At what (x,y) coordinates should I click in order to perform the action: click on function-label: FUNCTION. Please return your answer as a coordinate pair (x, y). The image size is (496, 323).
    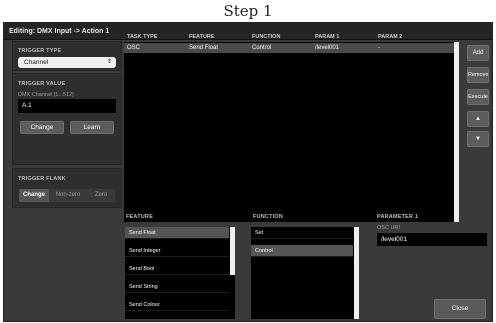
    Looking at the image, I should click on (268, 217).